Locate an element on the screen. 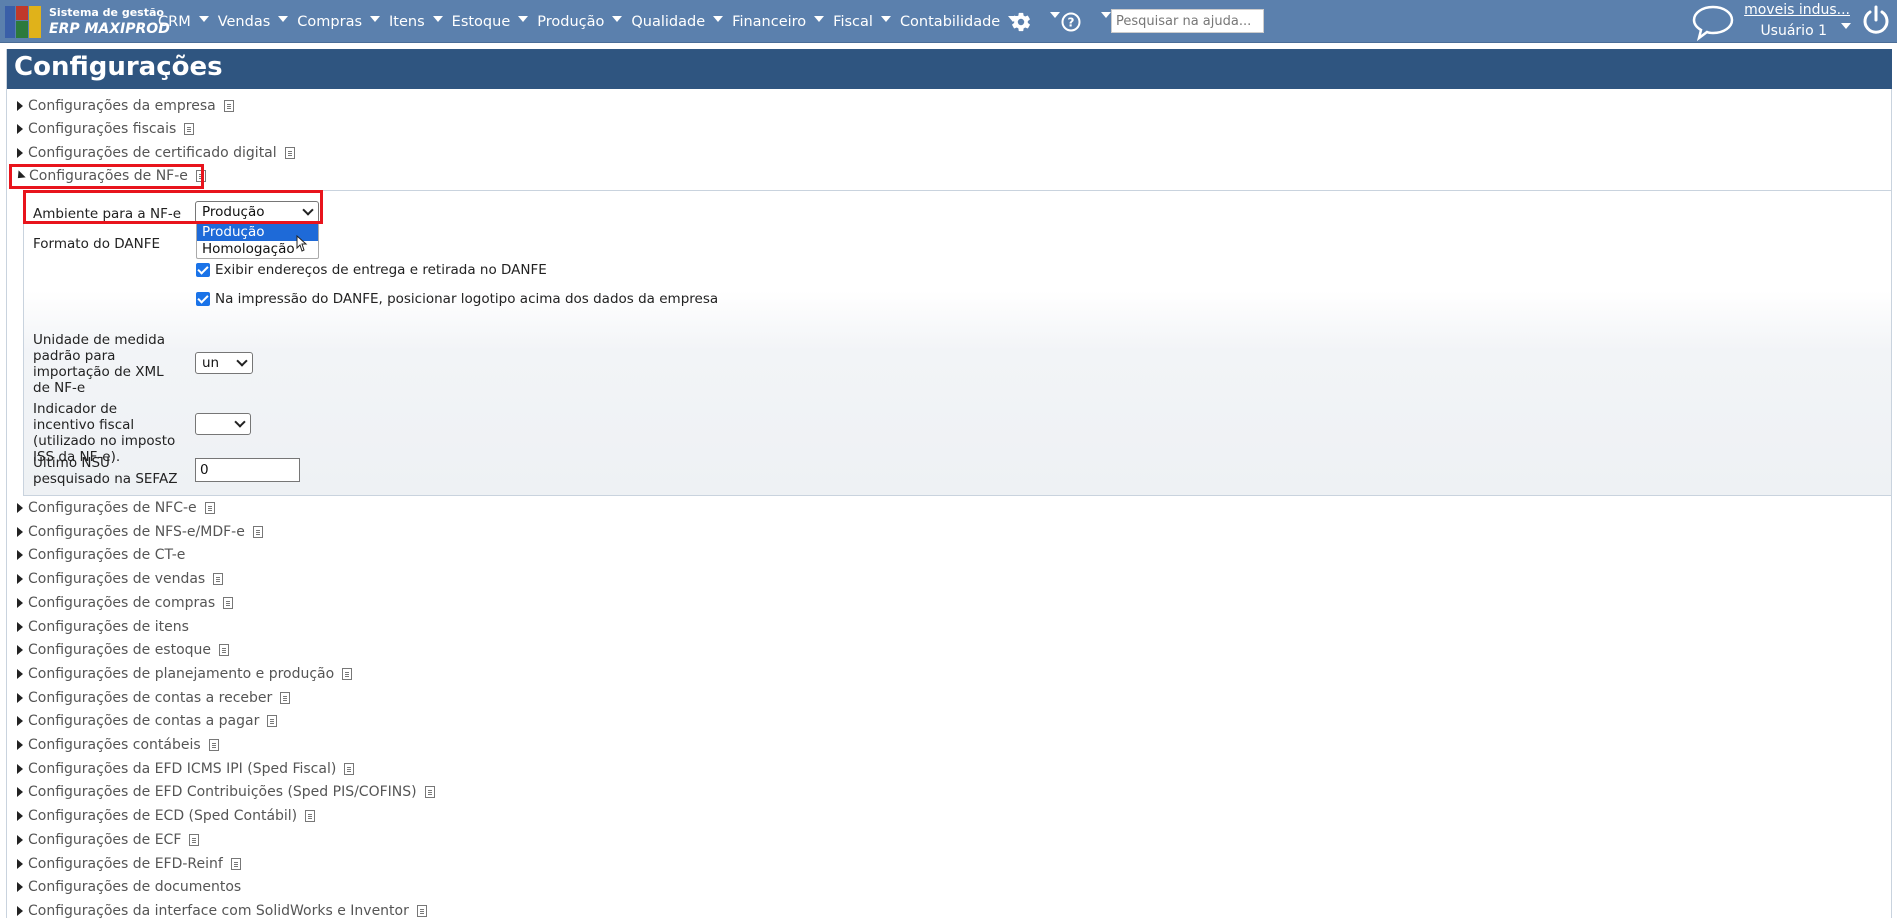  section-row: Configurações de EFD-Reinf is located at coordinates (128, 864).